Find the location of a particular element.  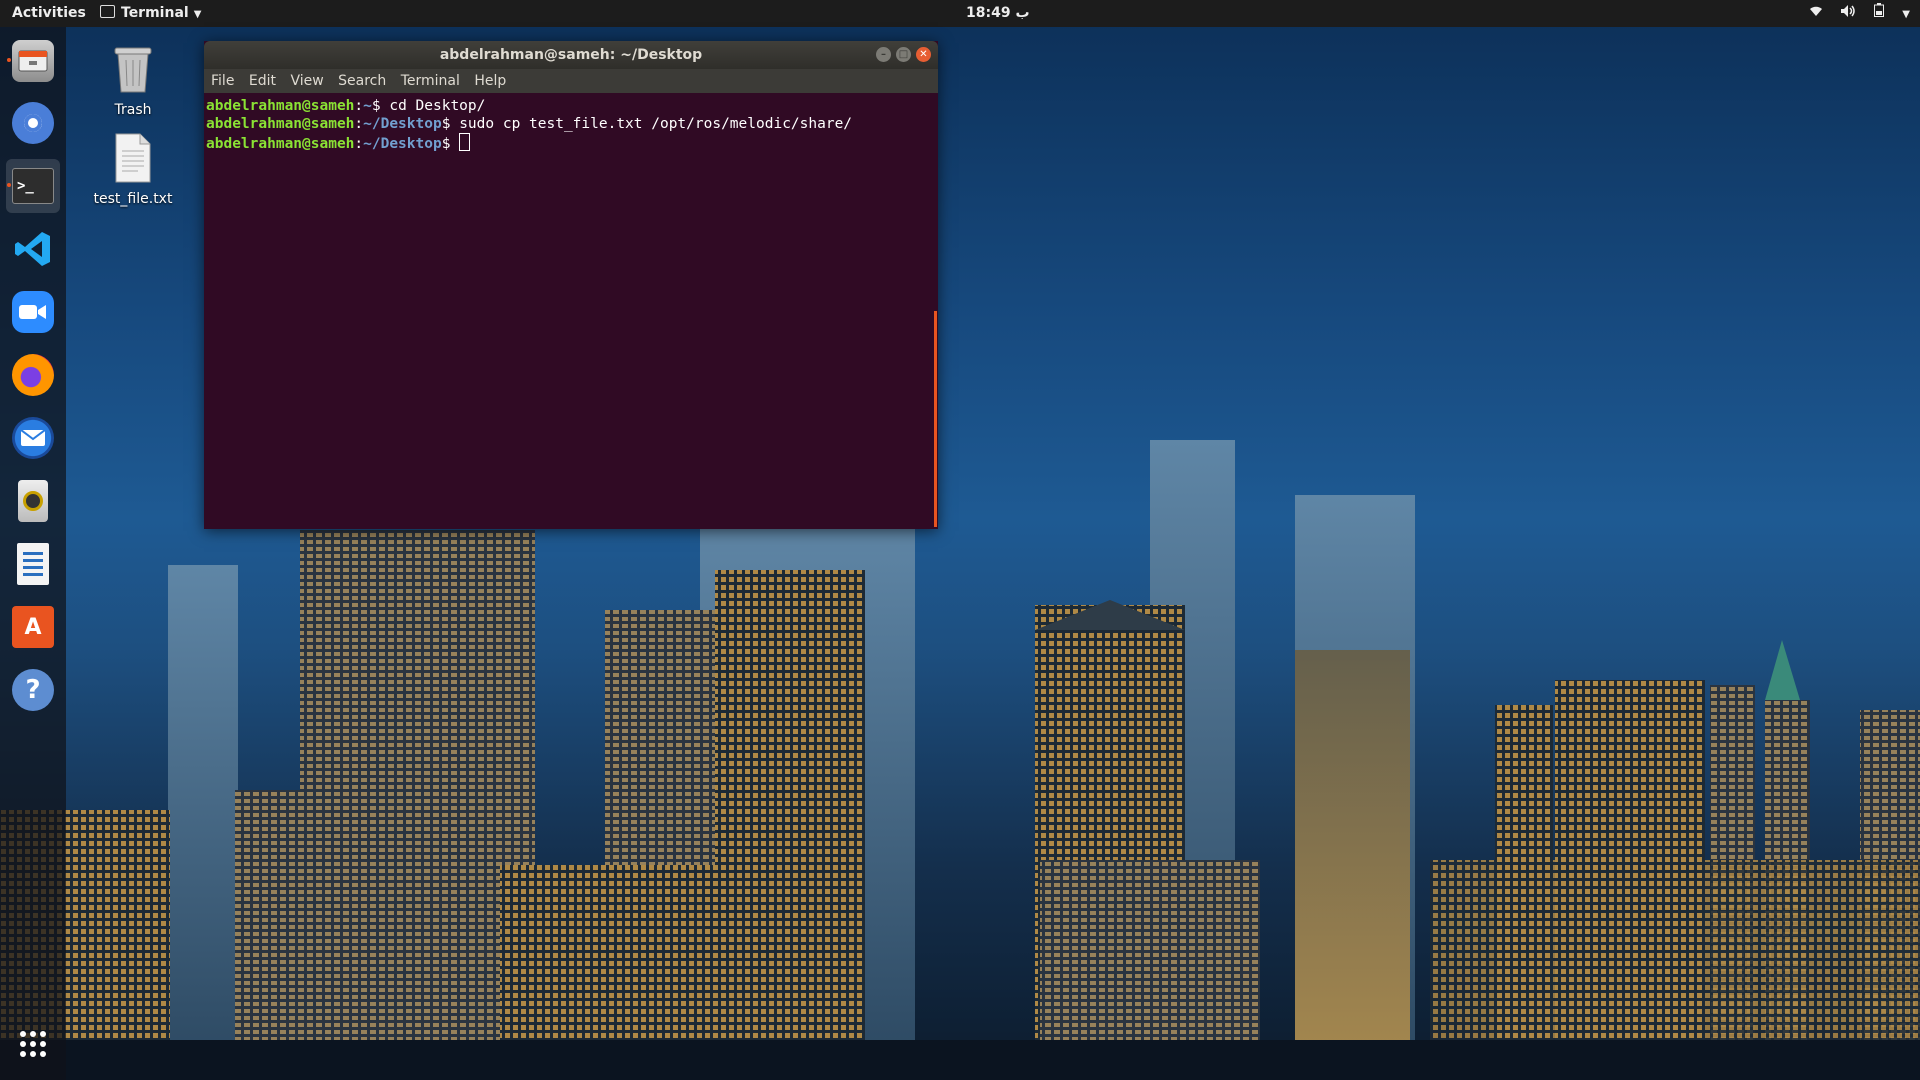

dock-firefox is located at coordinates (33, 375).